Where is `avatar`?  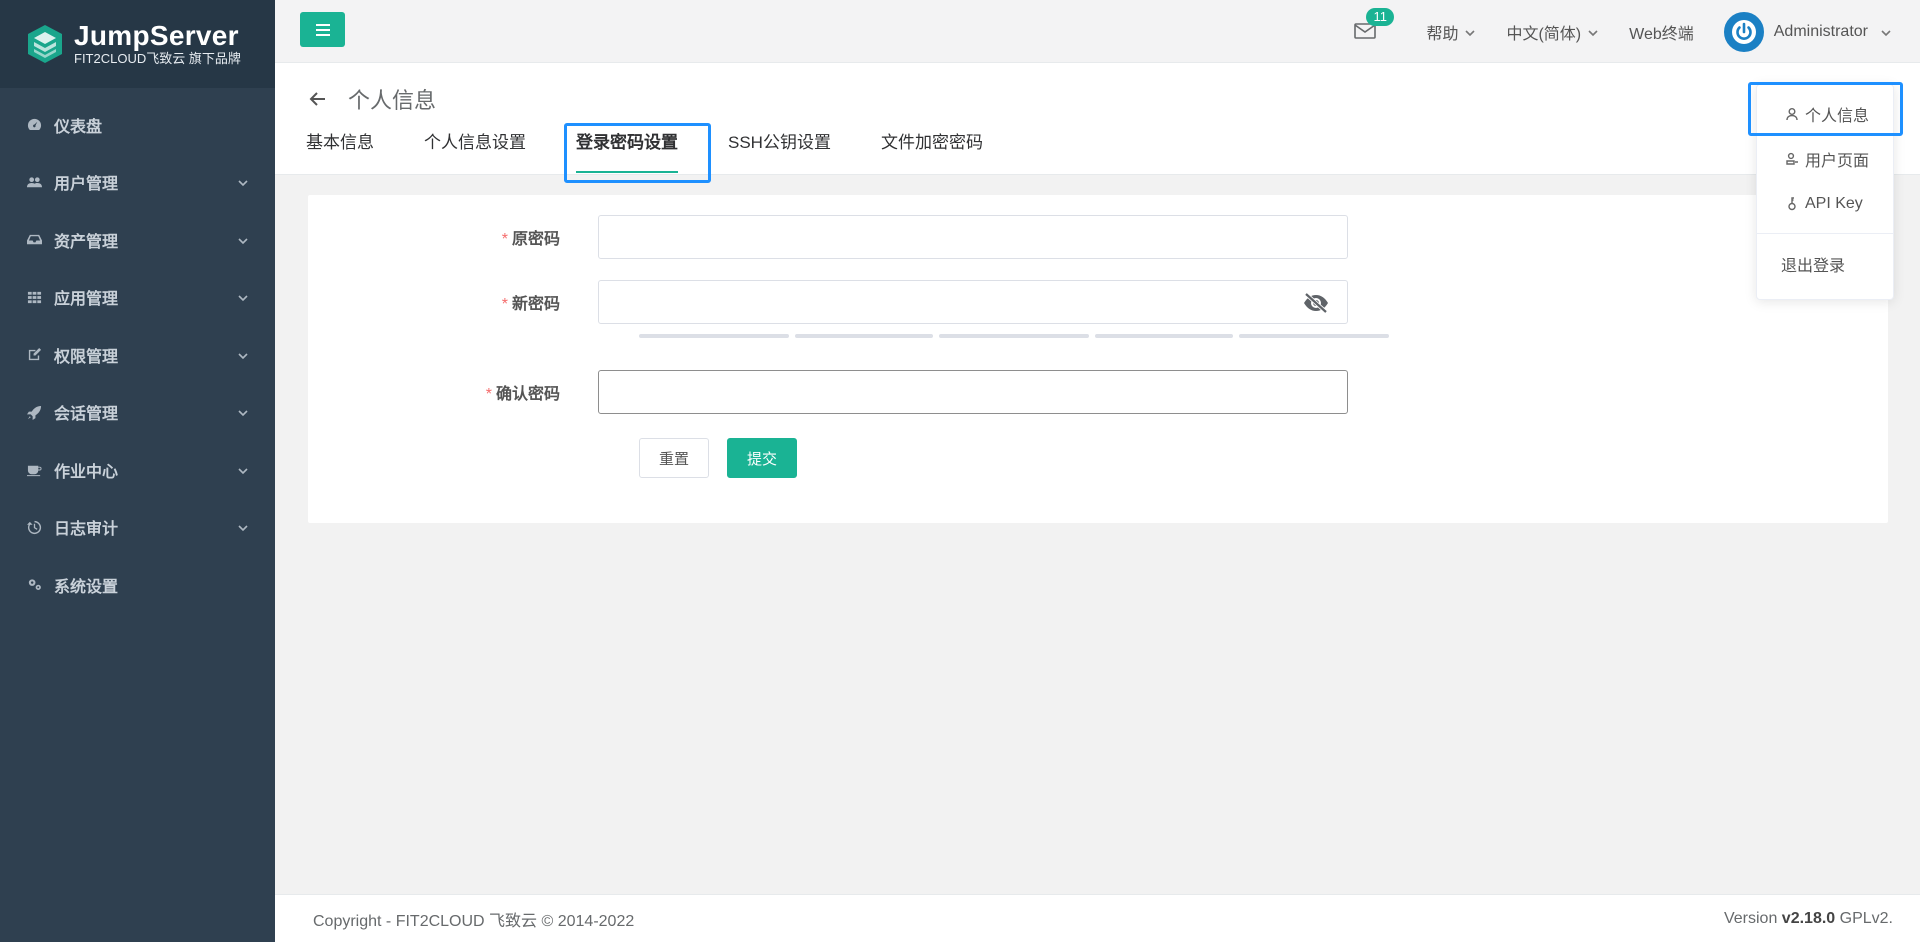
avatar is located at coordinates (1743, 31).